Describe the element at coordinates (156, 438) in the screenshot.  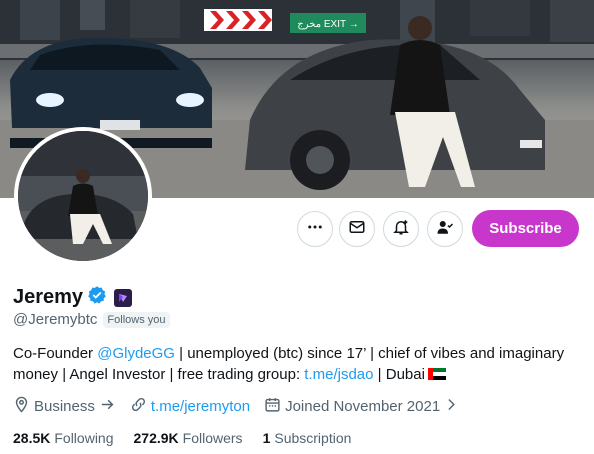
I see `followers-count: 272.9K` at that location.